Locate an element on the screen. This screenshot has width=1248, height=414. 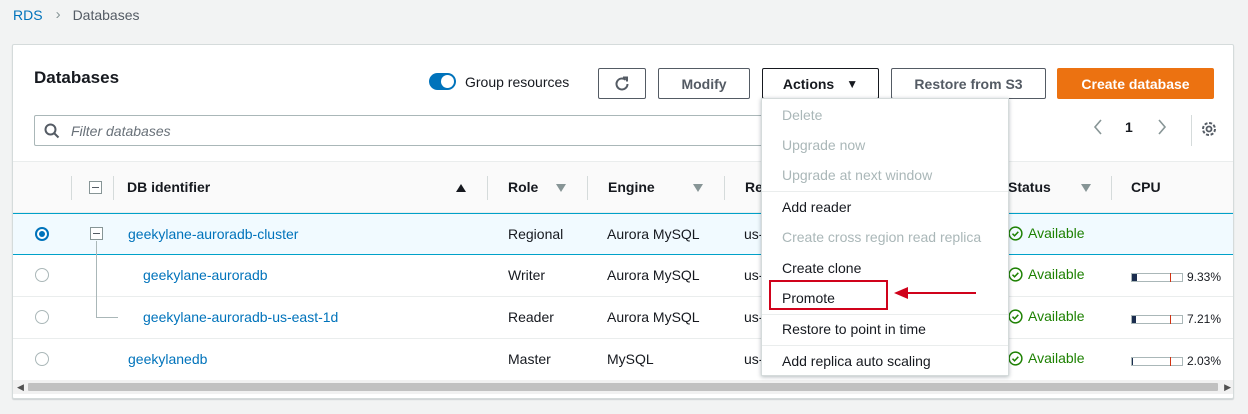
role-cell: Master is located at coordinates (529, 359).